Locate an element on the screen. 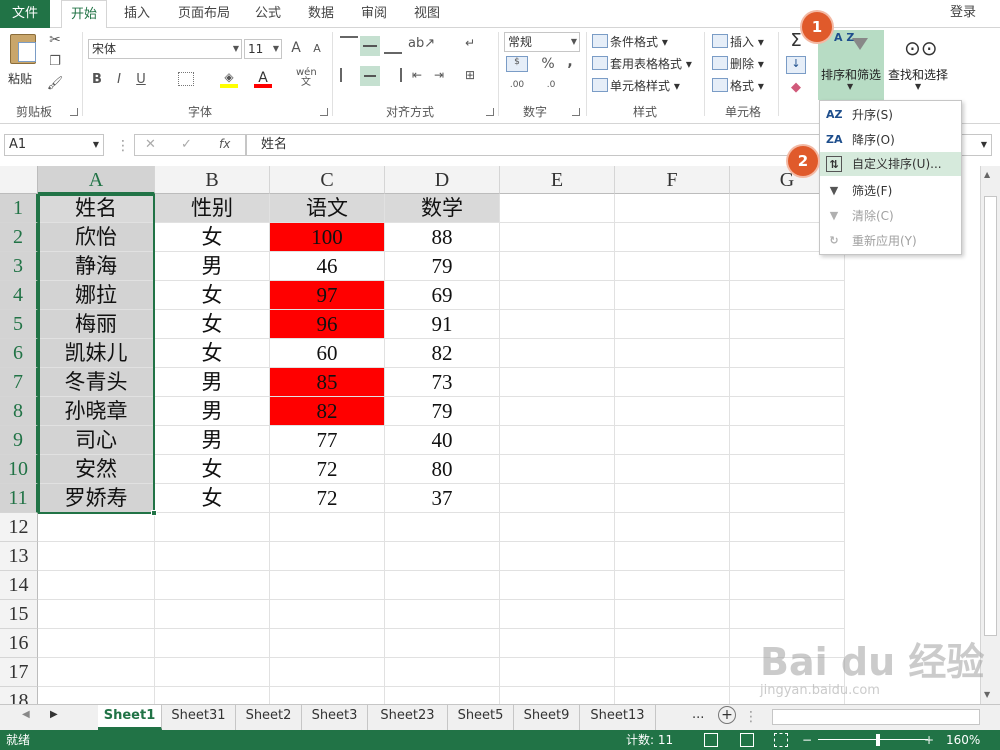 The height and width of the screenshot is (750, 1000). increase-indent-icon: ⇥ is located at coordinates (439, 75).